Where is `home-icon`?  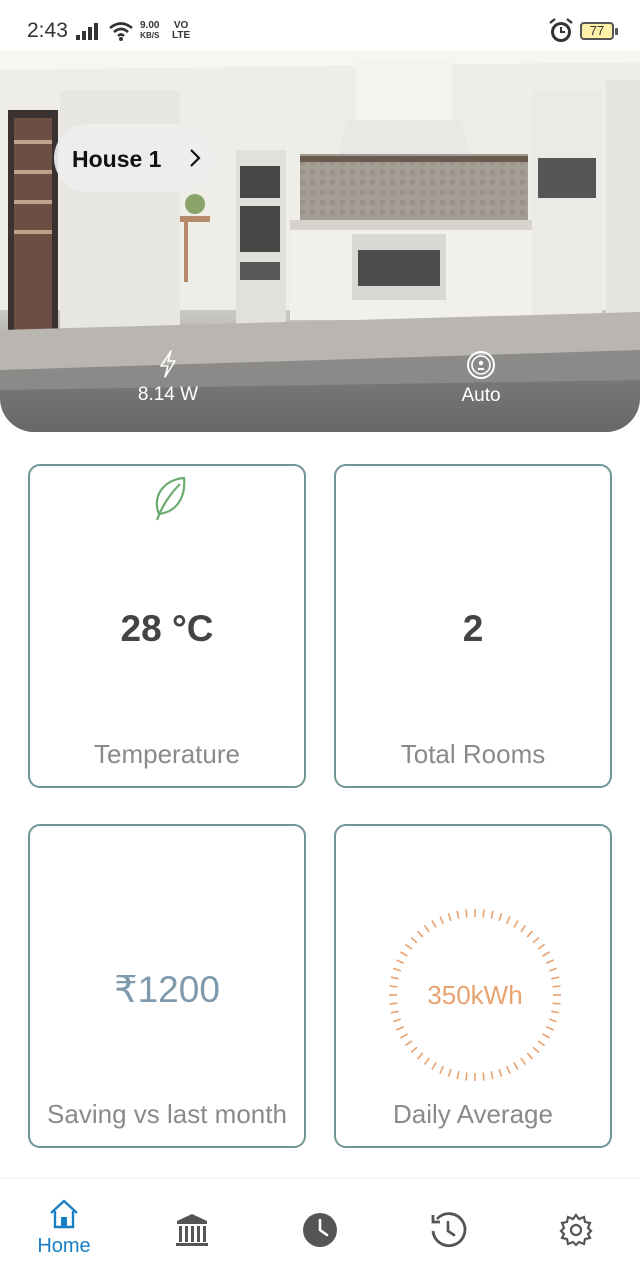
home-icon is located at coordinates (64, 1214).